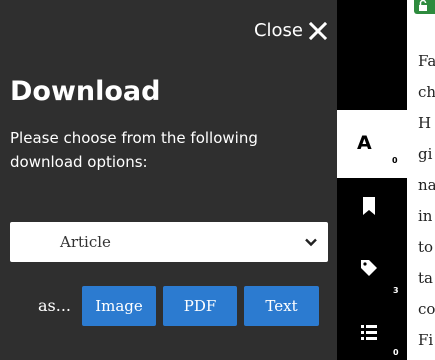 This screenshot has height=360, width=435. I want to click on article-line: in, so click(425, 216).